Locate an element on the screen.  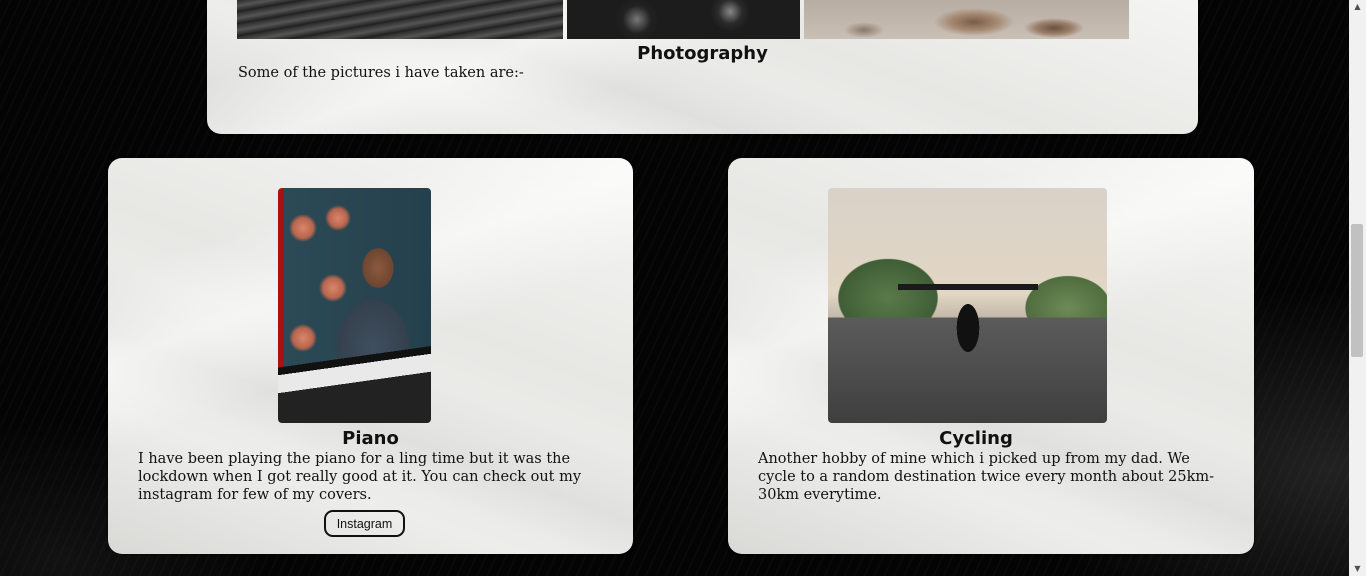
scroll-up-icon: ▲ is located at coordinates (1357, 7).